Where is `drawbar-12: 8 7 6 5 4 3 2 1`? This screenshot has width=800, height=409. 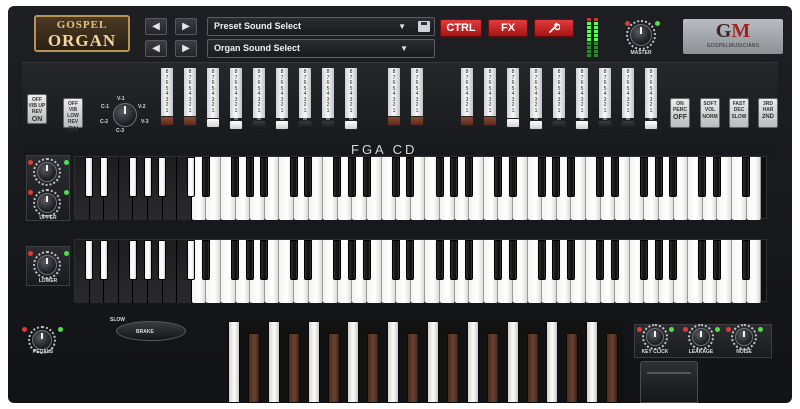
drawbar-12: 8 7 6 5 4 3 2 1 is located at coordinates (467, 101).